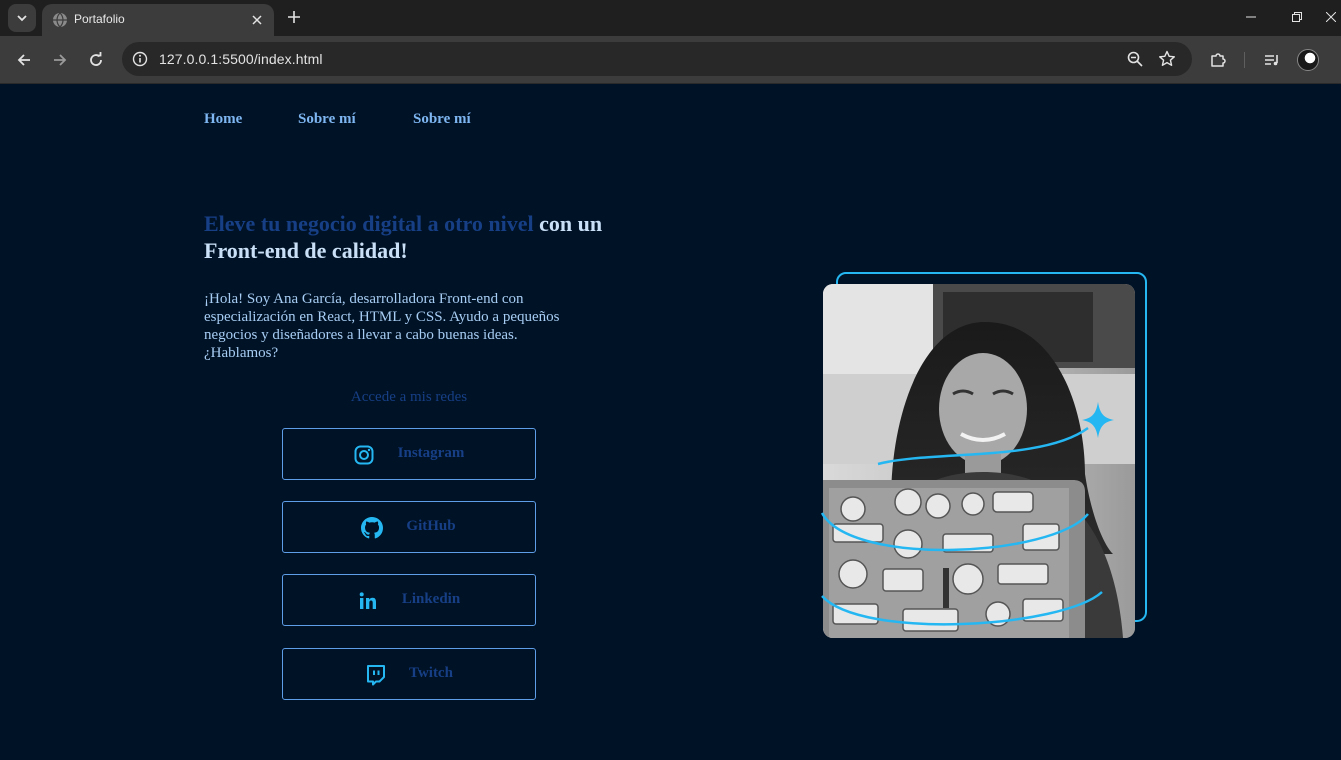 This screenshot has height=760, width=1341. What do you see at coordinates (1135, 59) in the screenshot?
I see `zoom-icon` at bounding box center [1135, 59].